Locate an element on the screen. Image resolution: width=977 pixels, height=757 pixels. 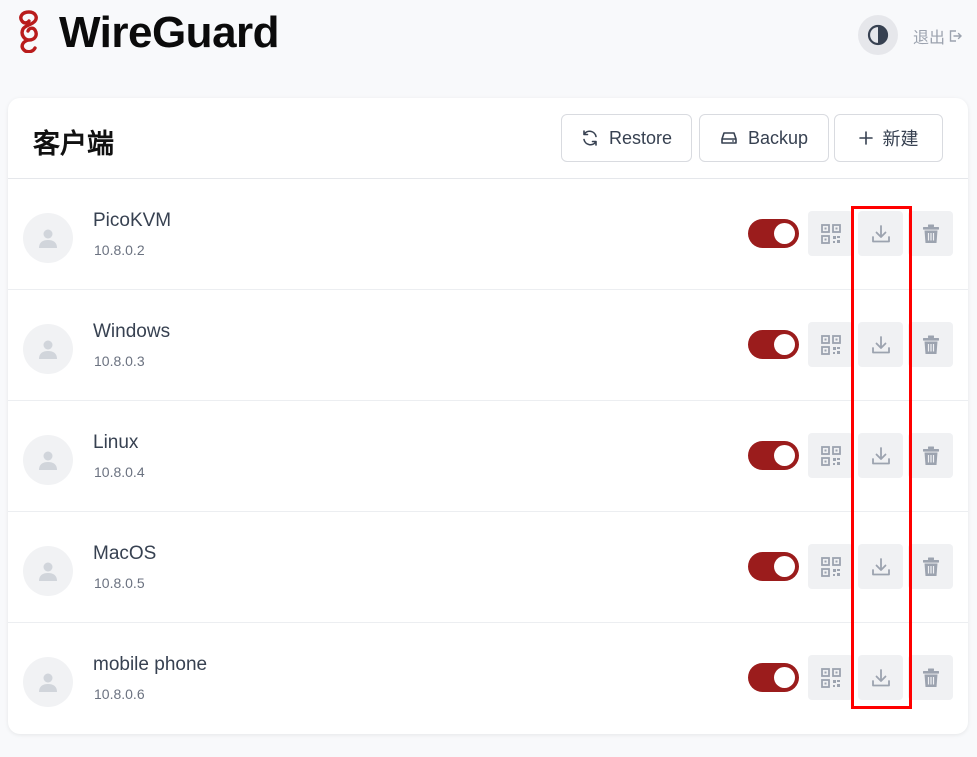
client-row: mobile phone 10.8.0.6 is located at coordinates (488, 678).